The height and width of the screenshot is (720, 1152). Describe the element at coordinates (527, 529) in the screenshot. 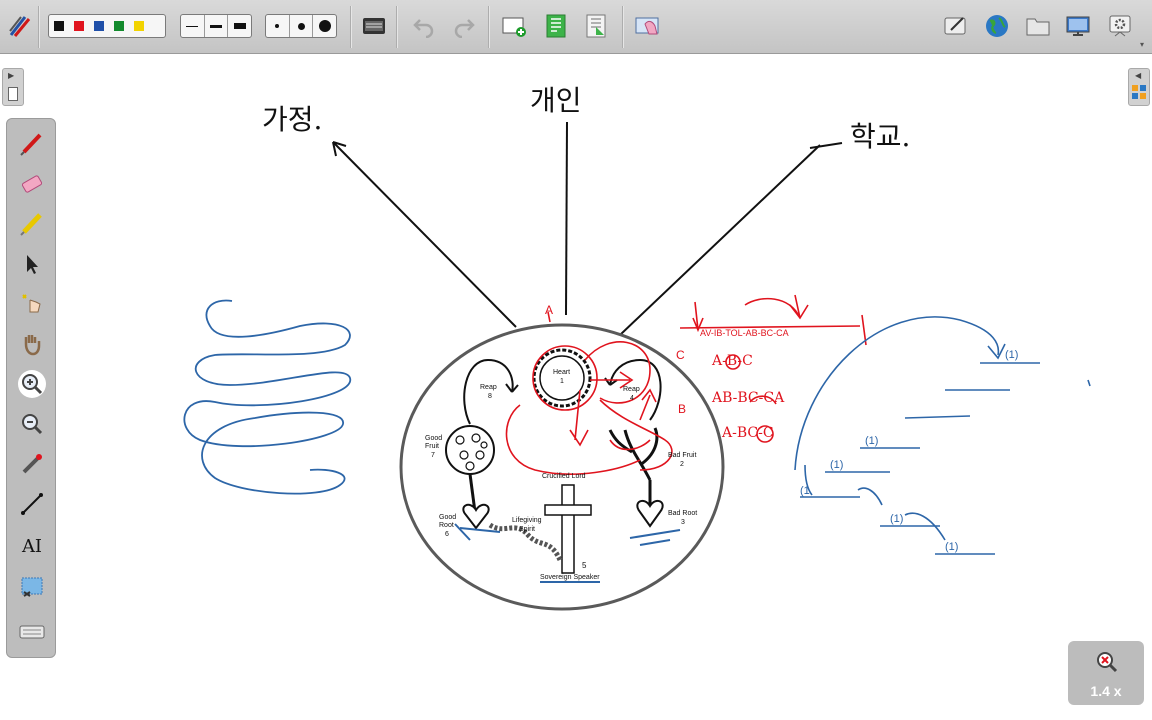

I see `label-spirit: Spirit` at that location.